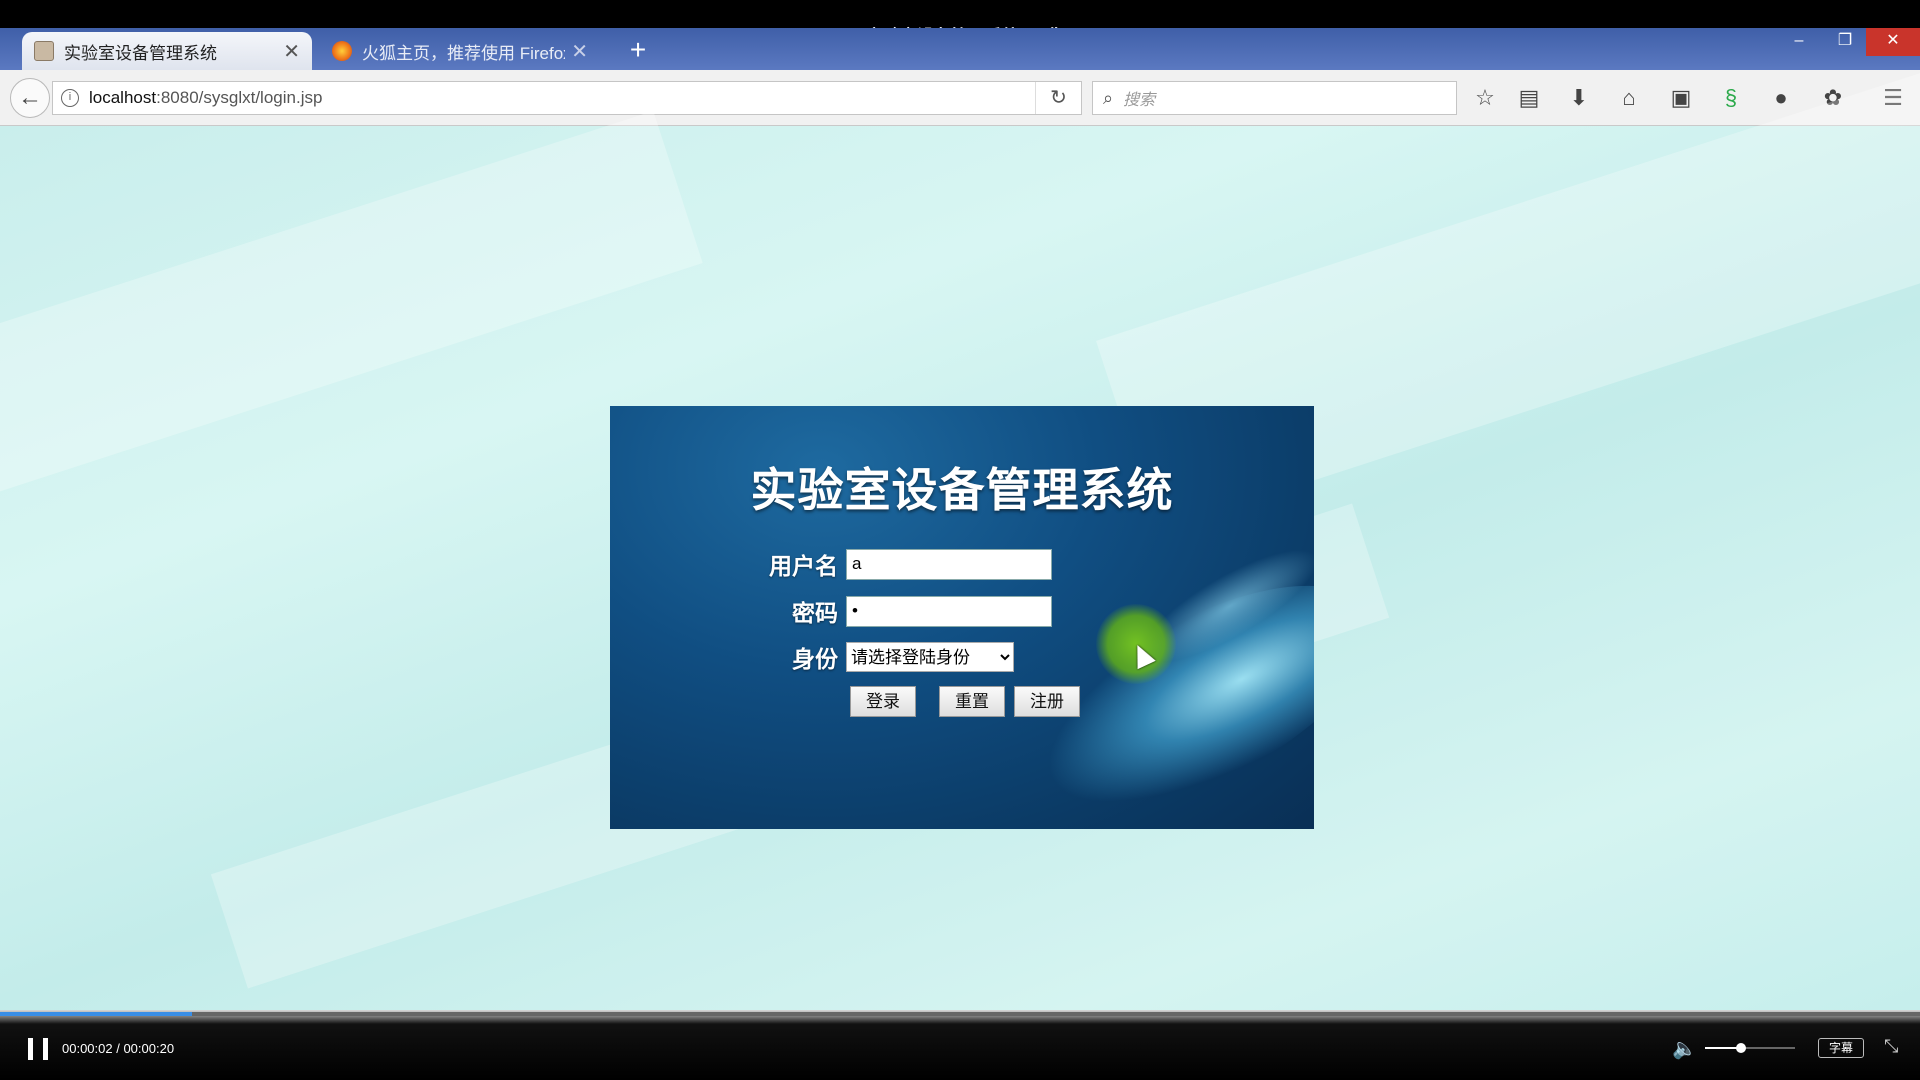 Image resolution: width=1920 pixels, height=1080 pixels. Describe the element at coordinates (1731, 98) in the screenshot. I see `extension-icon: §` at that location.